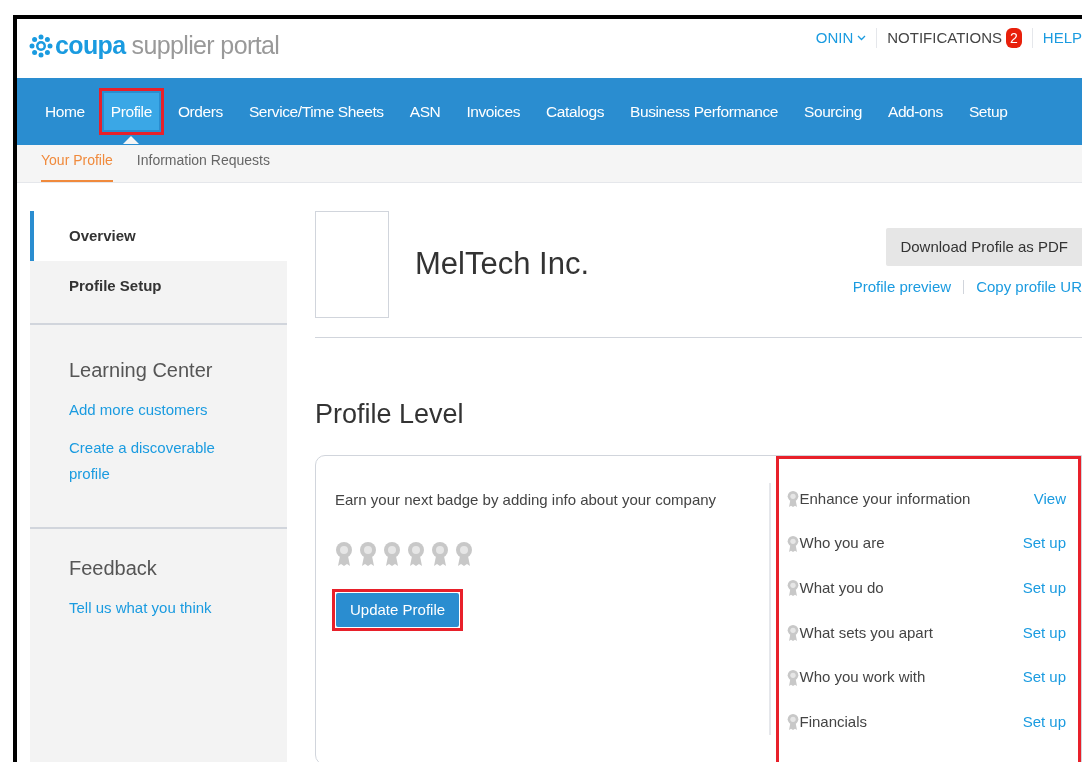  What do you see at coordinates (158, 286) in the screenshot?
I see `sidebar-item: Profile Setup` at bounding box center [158, 286].